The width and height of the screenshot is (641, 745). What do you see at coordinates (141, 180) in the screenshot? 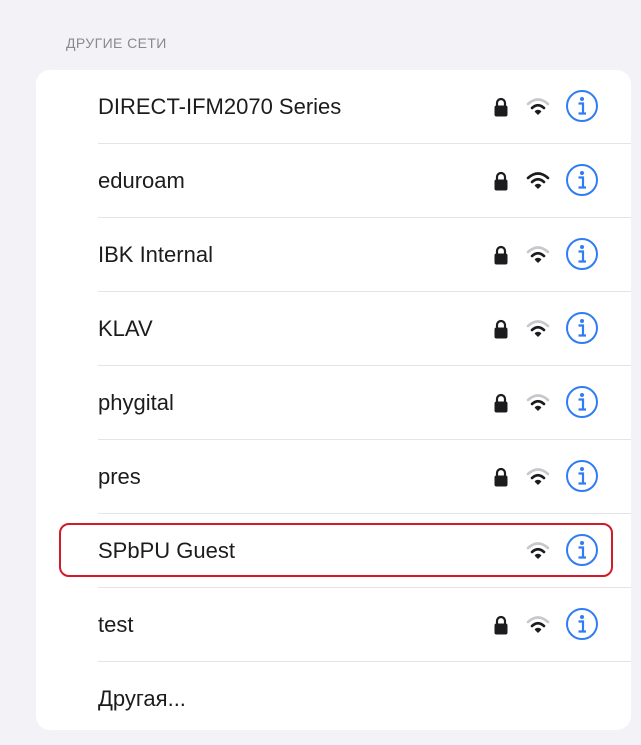
I see `network-name: eduroam` at bounding box center [141, 180].